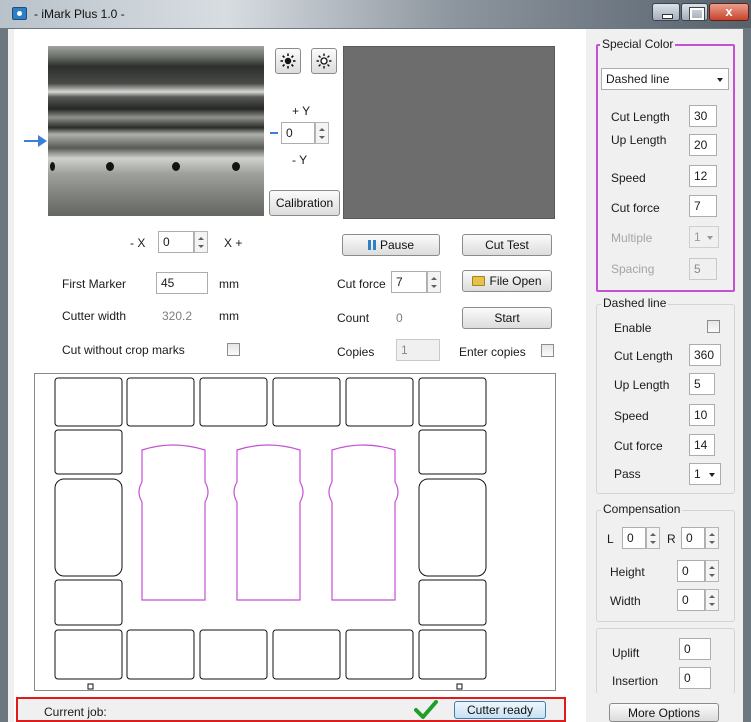 Image resolution: width=751 pixels, height=722 pixels. What do you see at coordinates (42, 141) in the screenshot?
I see `crosshair-arrowhead-icon` at bounding box center [42, 141].